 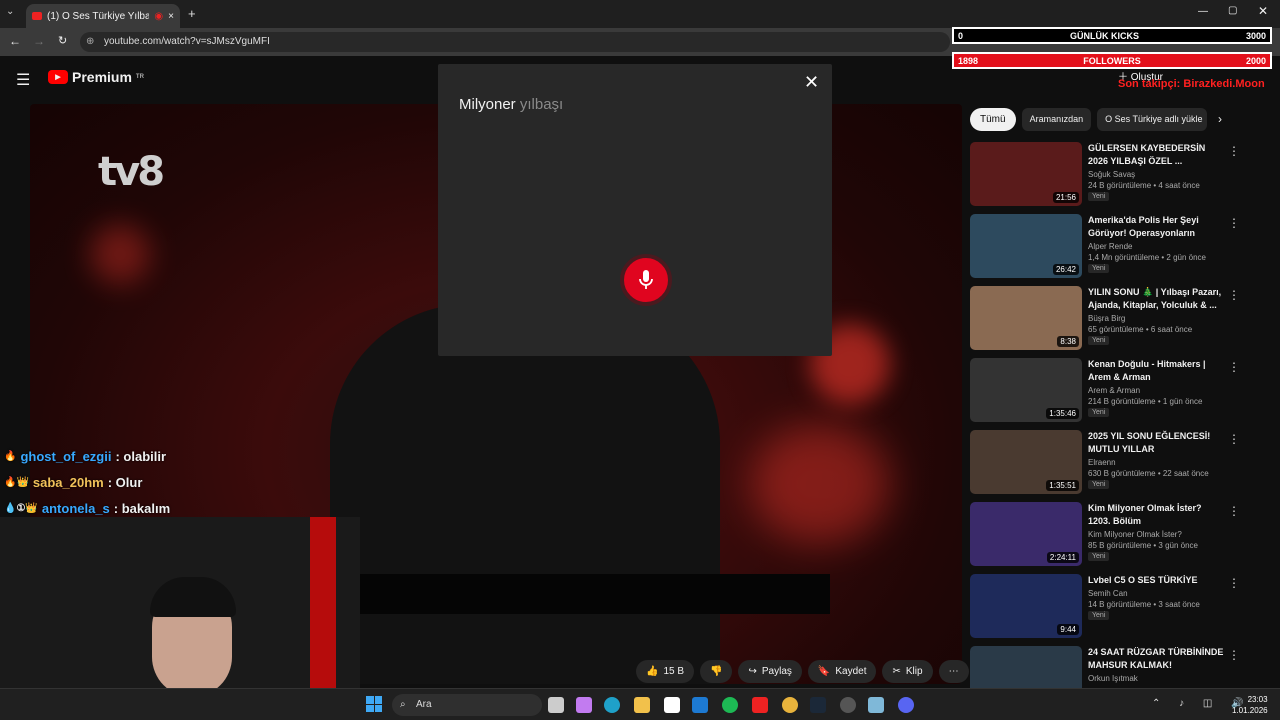 What do you see at coordinates (842, 671) in the screenshot?
I see `save-button: 🔖 Kaydet` at bounding box center [842, 671].